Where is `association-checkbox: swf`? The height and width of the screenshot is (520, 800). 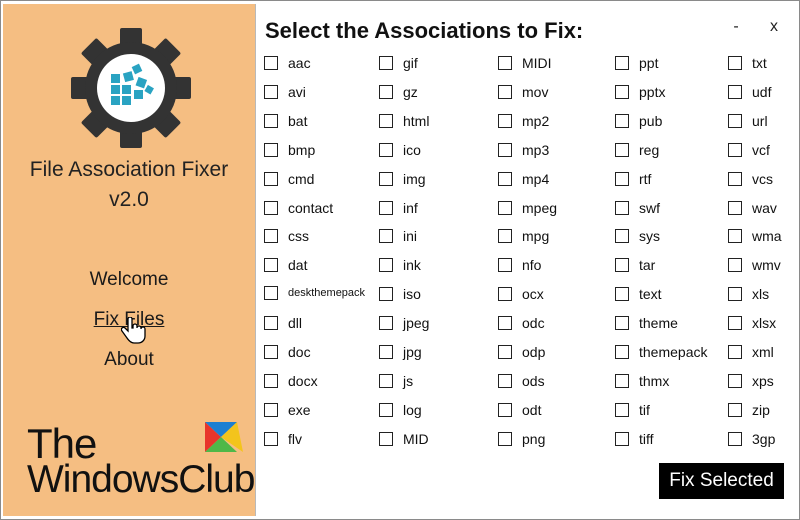 association-checkbox: swf is located at coordinates (637, 208).